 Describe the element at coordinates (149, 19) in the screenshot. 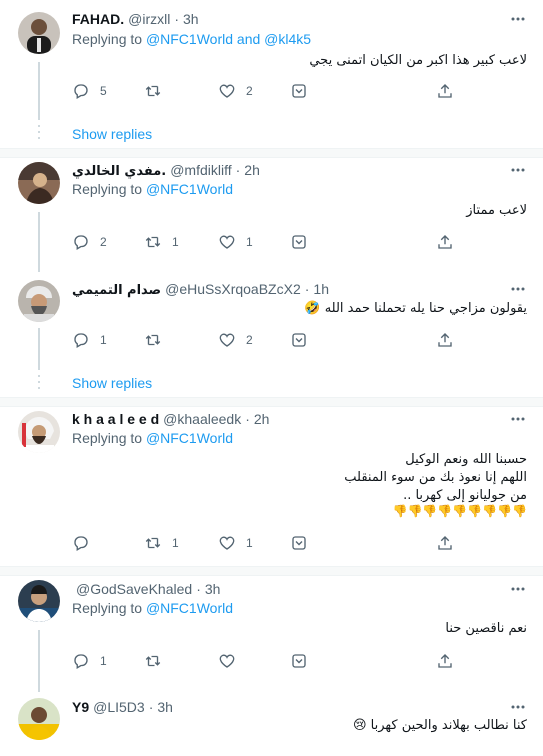

I see `user-handle: @irzxll` at that location.